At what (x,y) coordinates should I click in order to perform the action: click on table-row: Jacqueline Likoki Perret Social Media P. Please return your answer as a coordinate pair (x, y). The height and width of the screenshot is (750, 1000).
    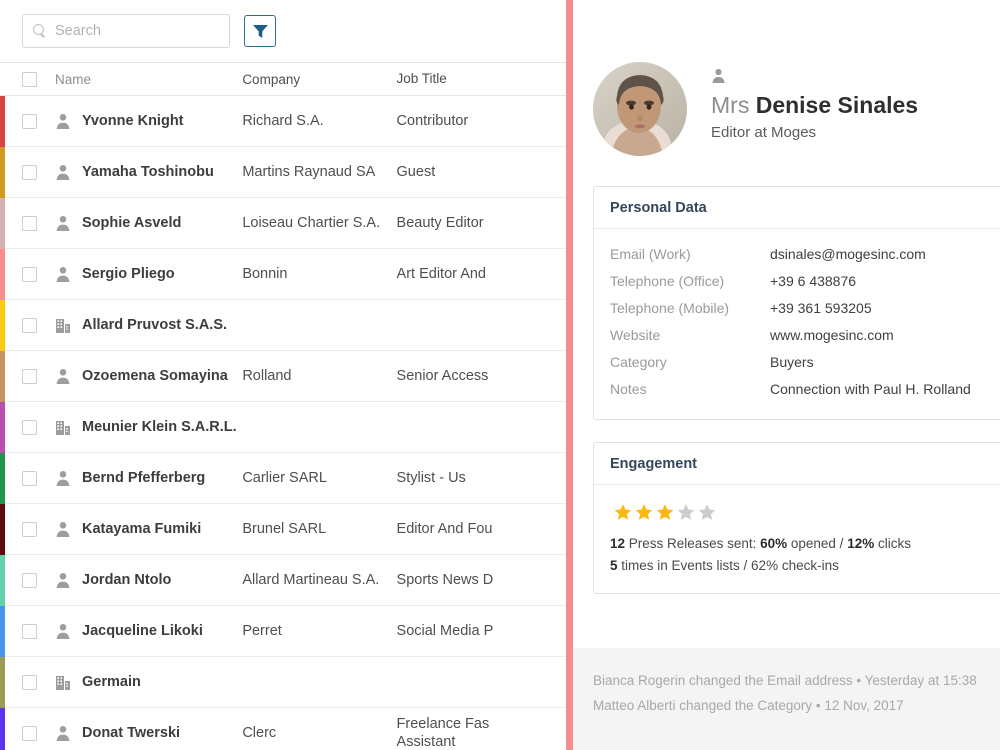
    Looking at the image, I should click on (283, 631).